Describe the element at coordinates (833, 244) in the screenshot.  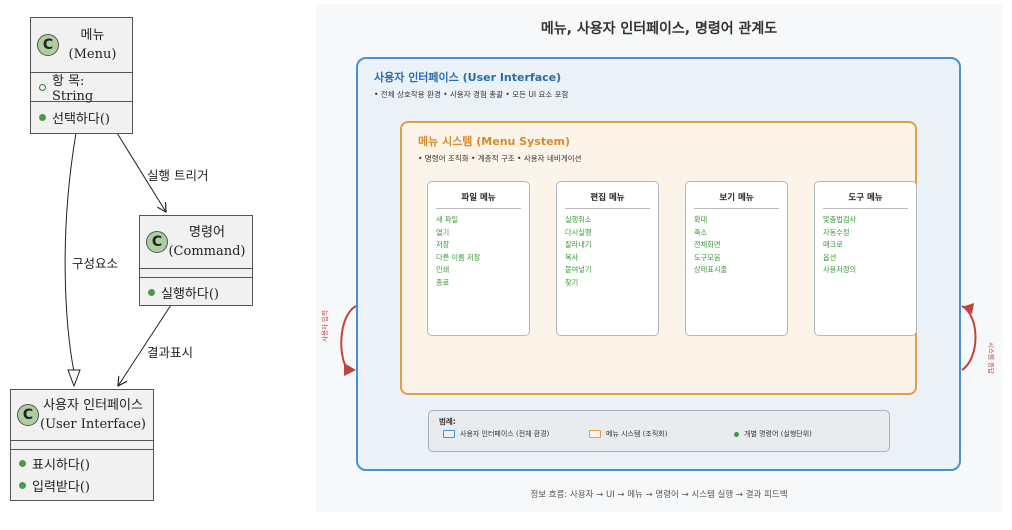
I see `command-item: 매크로` at that location.